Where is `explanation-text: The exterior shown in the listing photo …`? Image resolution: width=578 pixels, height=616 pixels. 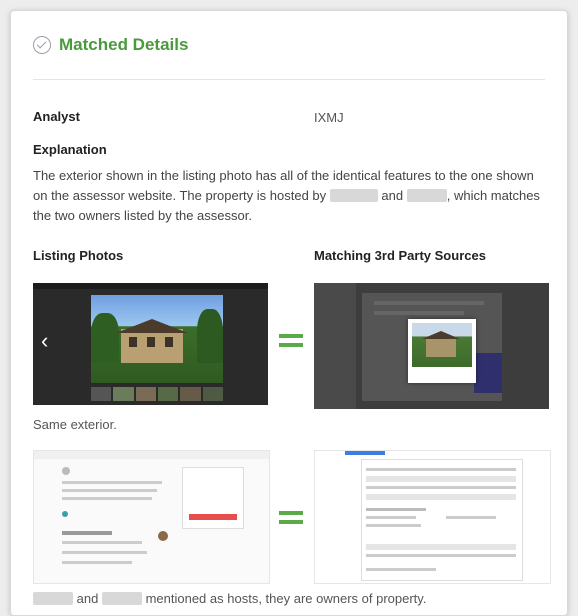 explanation-text: The exterior shown in the listing photo … is located at coordinates (290, 196).